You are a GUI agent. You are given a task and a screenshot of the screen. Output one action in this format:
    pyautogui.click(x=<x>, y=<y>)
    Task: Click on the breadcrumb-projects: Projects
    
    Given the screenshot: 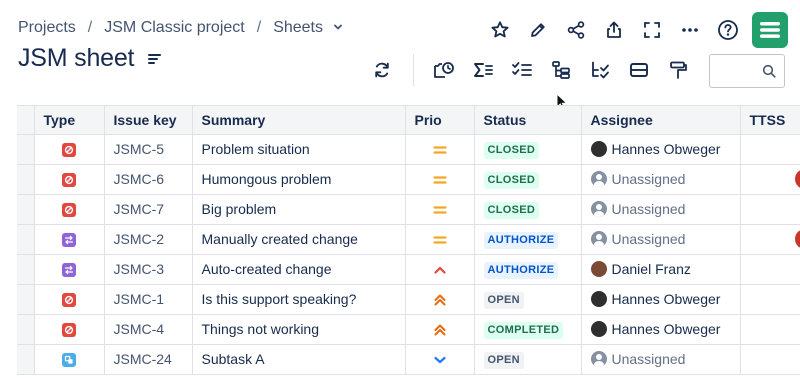 What is the action you would take?
    pyautogui.click(x=47, y=28)
    